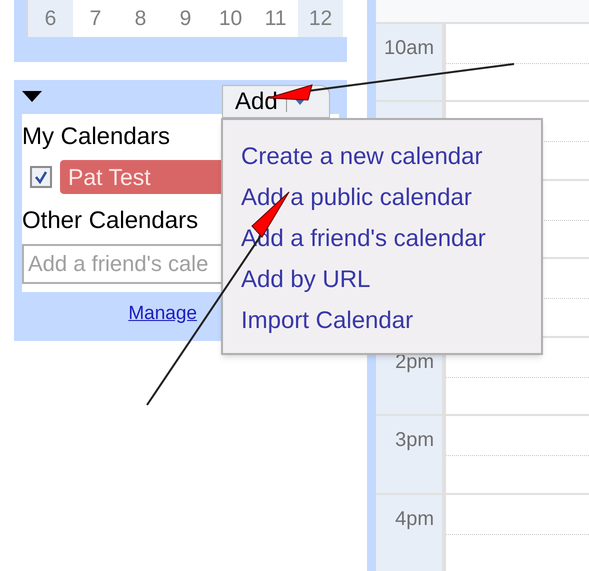  I want to click on collapse-triangle-icon, so click(32, 97).